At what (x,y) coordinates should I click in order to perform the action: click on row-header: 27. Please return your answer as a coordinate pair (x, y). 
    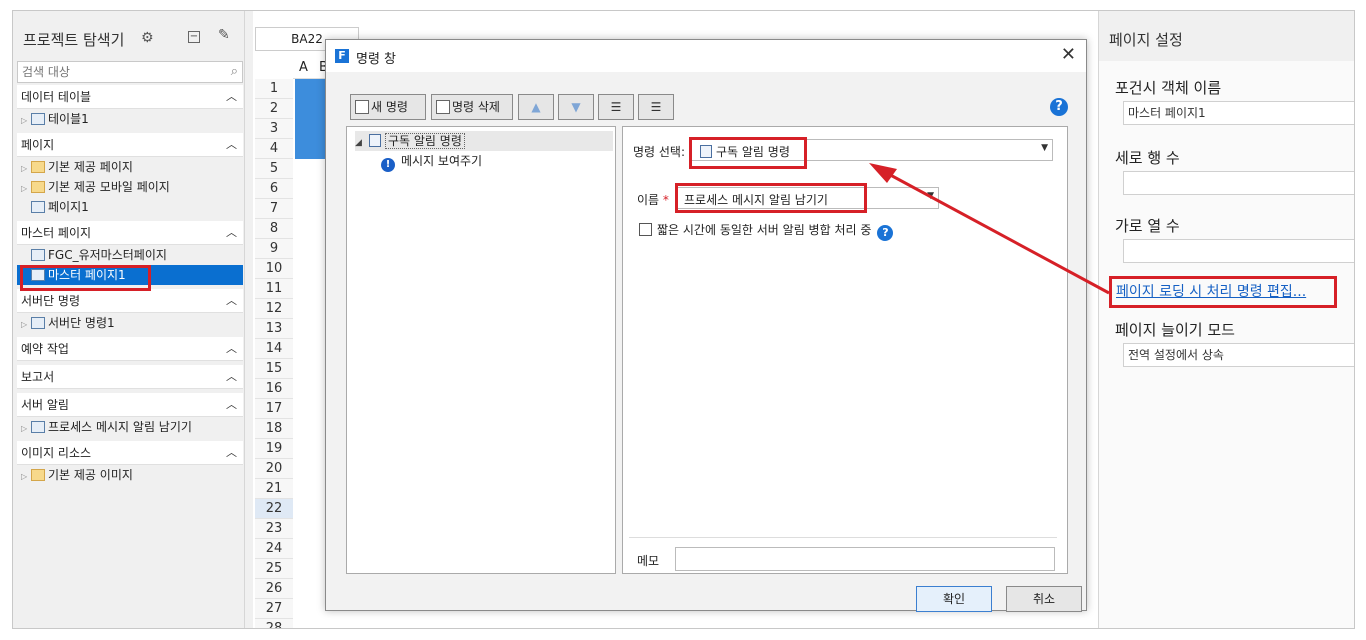
    Looking at the image, I should click on (274, 609).